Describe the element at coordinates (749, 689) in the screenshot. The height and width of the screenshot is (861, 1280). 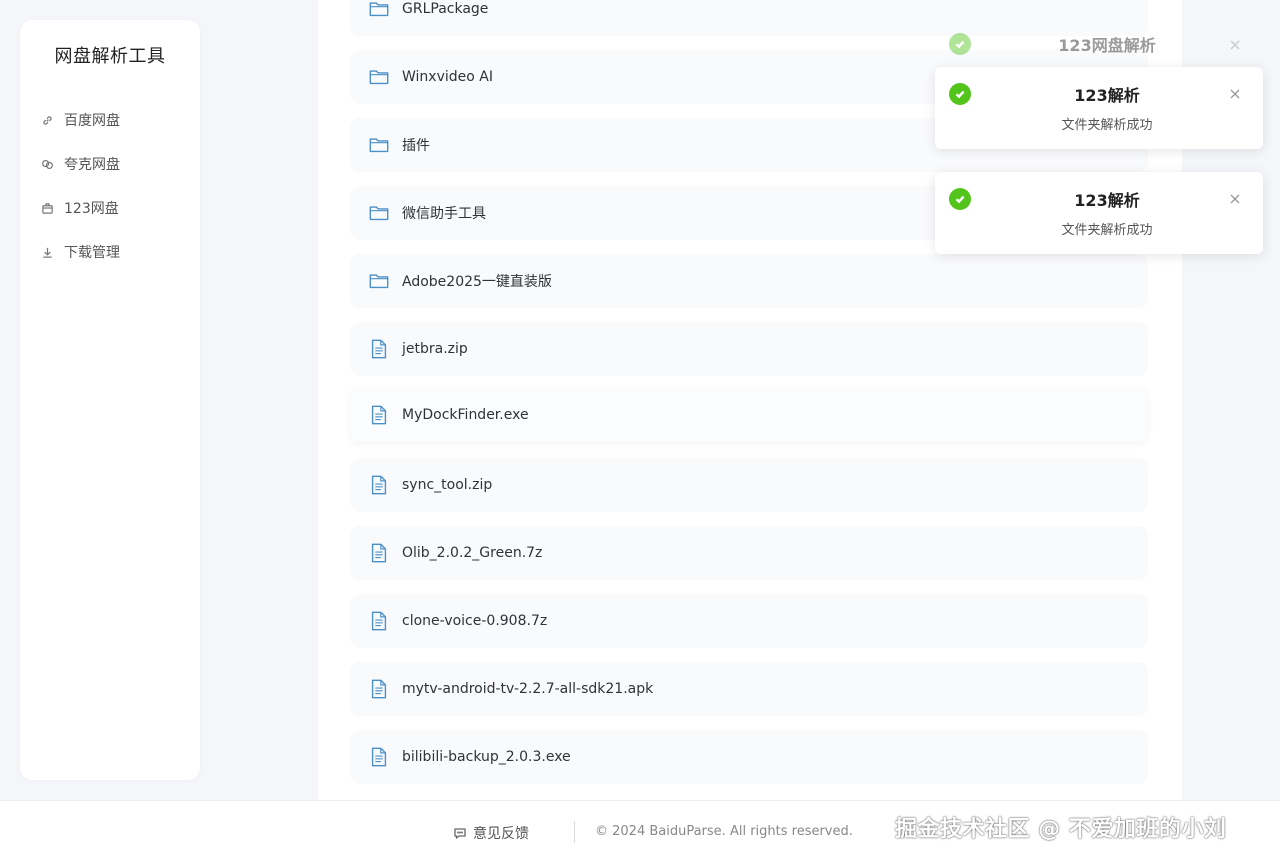
I see `list-item-file: mytv-android-tv-2.2.7-all-sdk21.apk` at that location.